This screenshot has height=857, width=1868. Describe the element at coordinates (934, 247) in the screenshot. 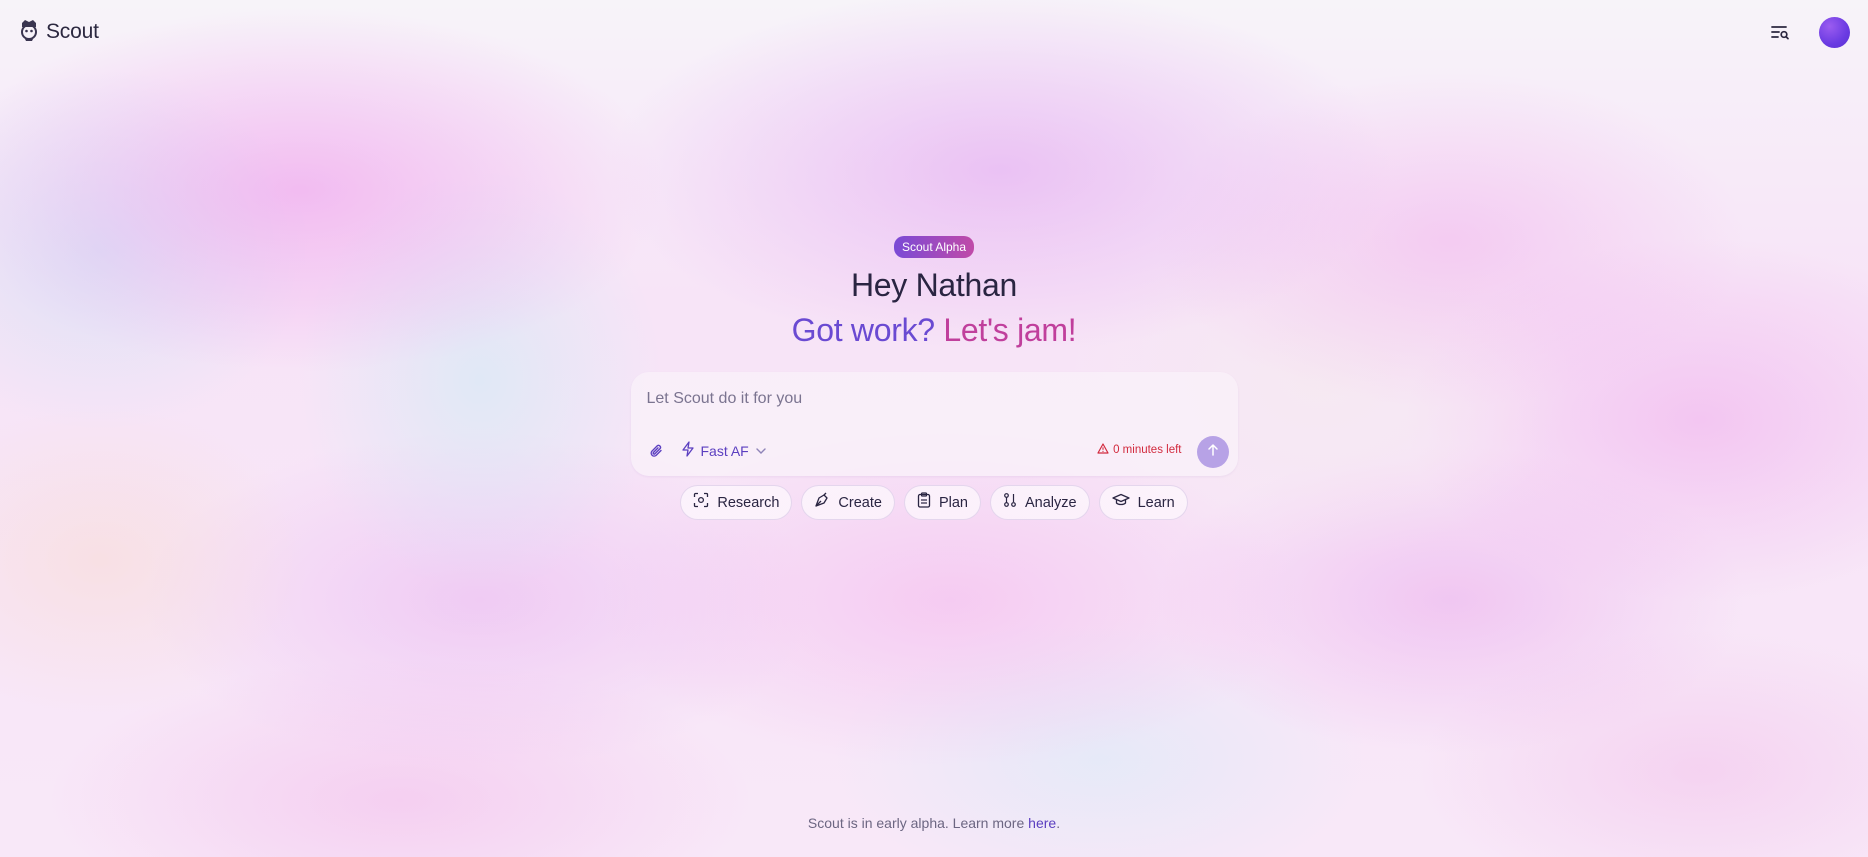

I see `alpha-badge: Scout Alpha` at that location.